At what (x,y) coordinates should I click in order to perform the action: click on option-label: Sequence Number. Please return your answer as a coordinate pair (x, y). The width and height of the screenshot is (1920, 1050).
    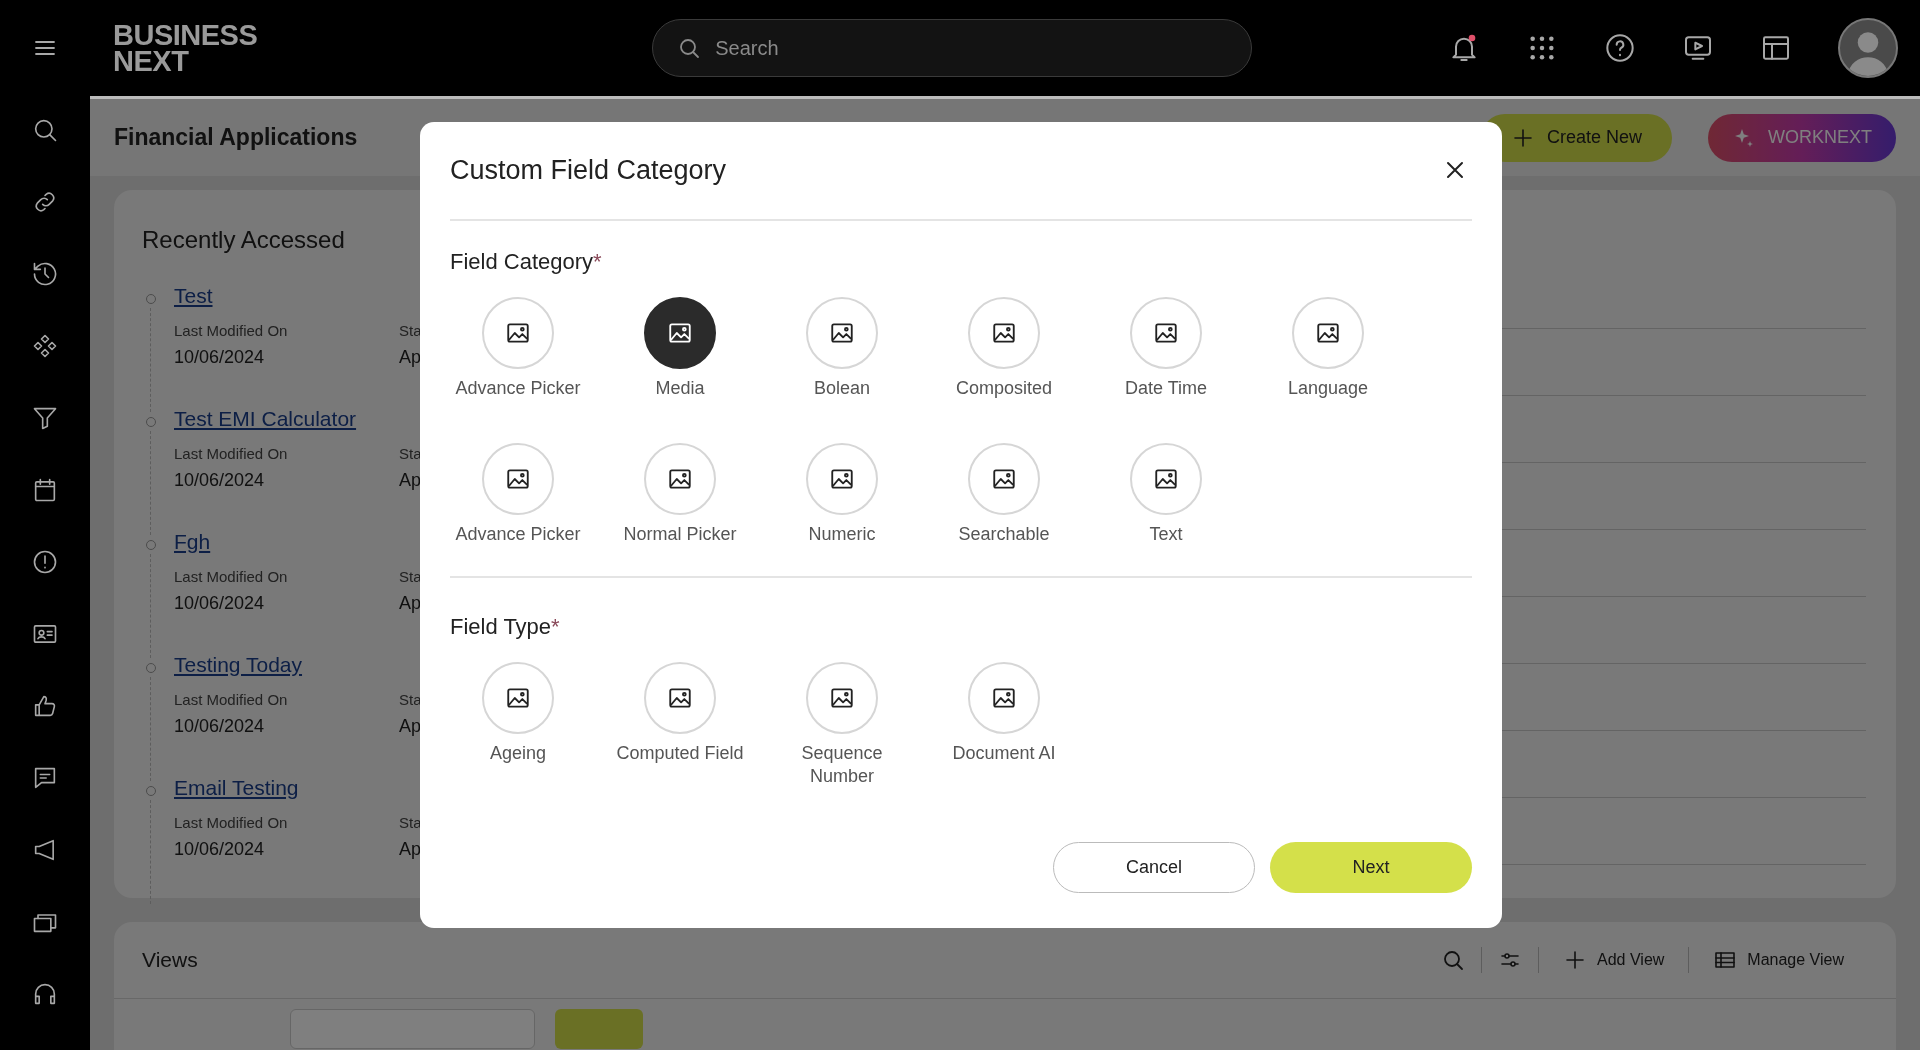
    Looking at the image, I should click on (842, 765).